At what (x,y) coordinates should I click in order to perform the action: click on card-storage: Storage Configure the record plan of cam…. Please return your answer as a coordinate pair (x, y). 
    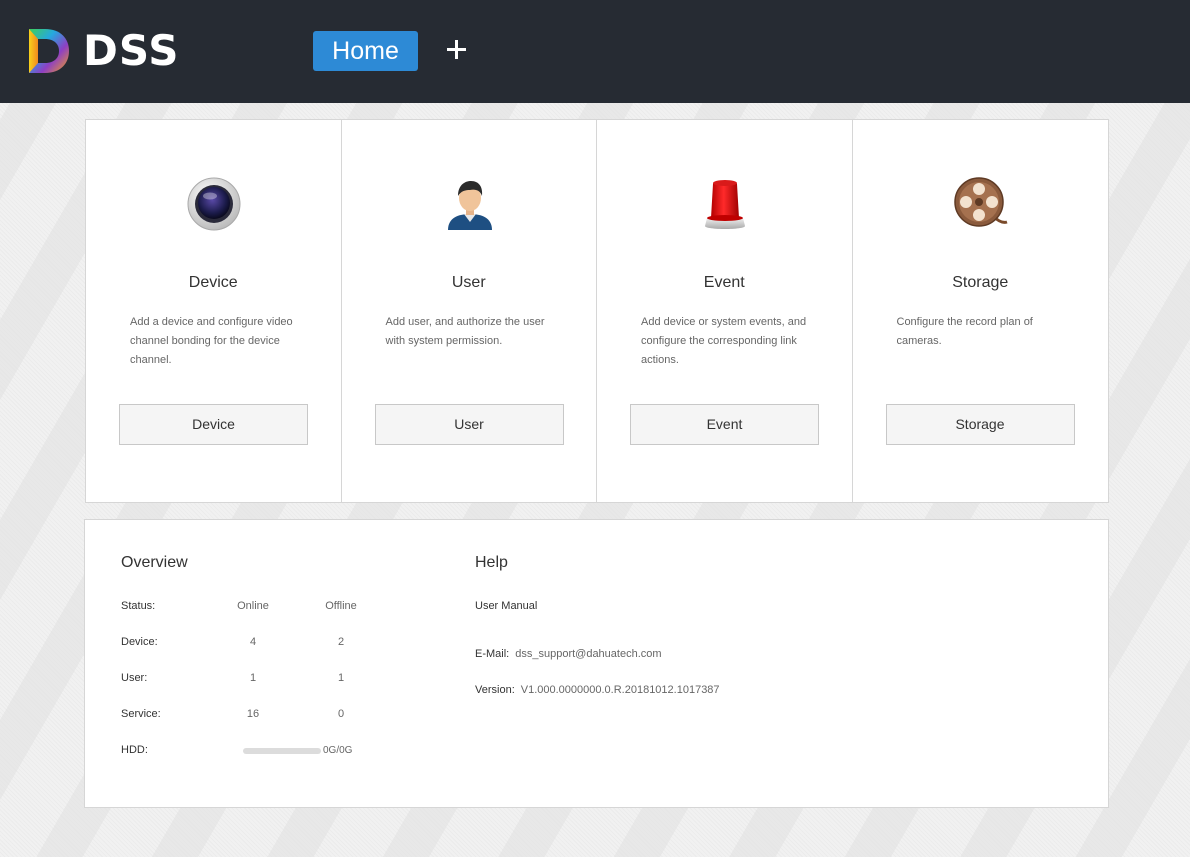
    Looking at the image, I should click on (981, 311).